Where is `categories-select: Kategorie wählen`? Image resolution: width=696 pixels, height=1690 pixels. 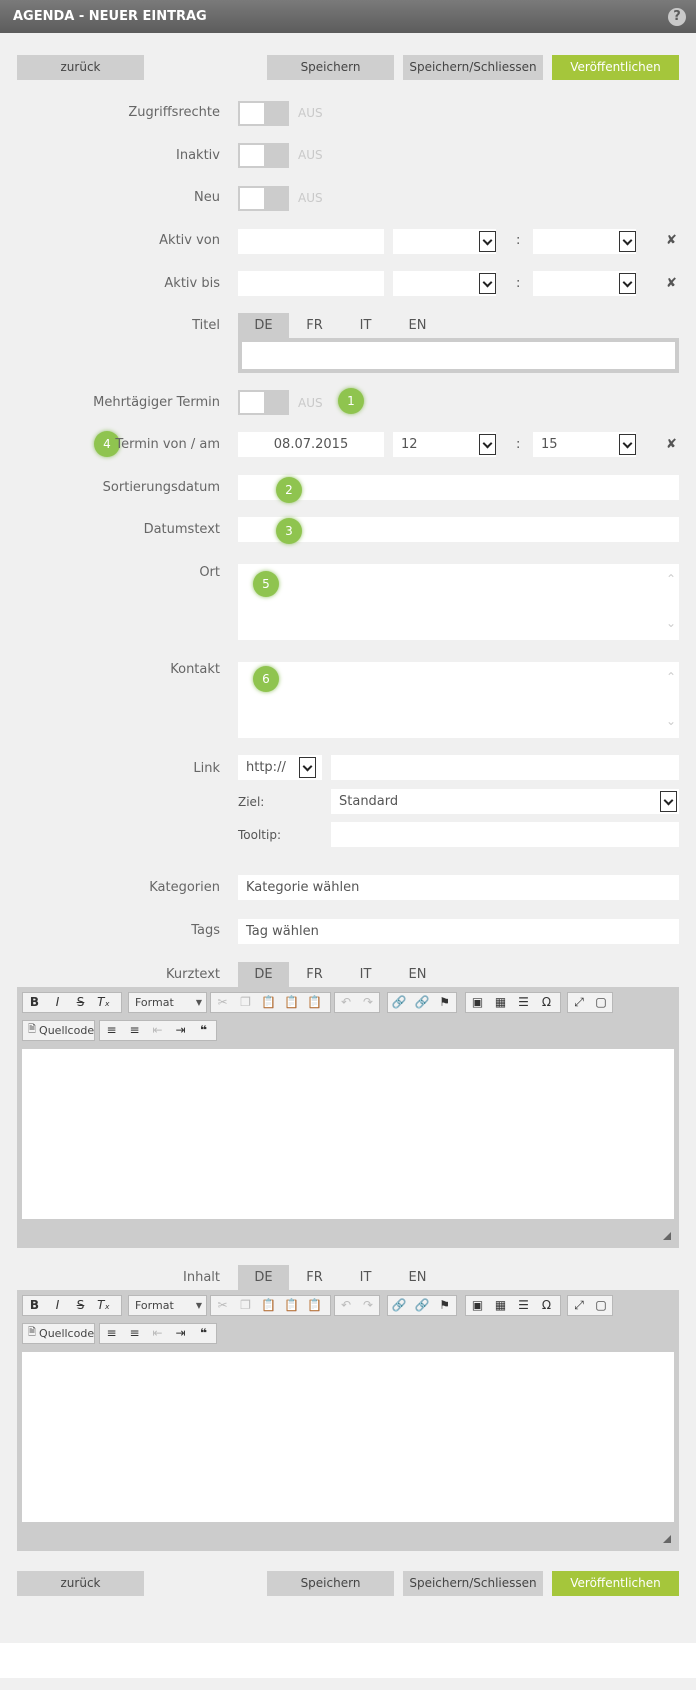
categories-select: Kategorie wählen is located at coordinates (458, 887).